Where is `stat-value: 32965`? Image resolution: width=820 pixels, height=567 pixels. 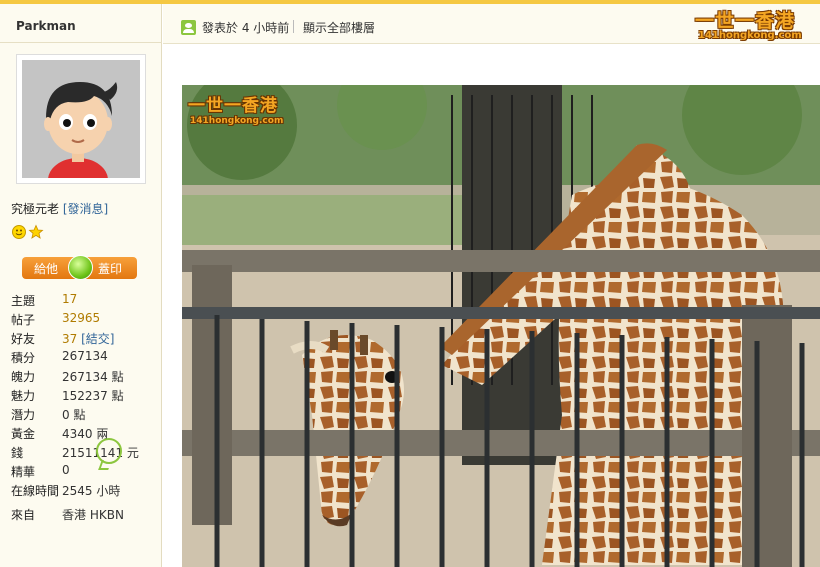 stat-value: 32965 is located at coordinates (81, 318).